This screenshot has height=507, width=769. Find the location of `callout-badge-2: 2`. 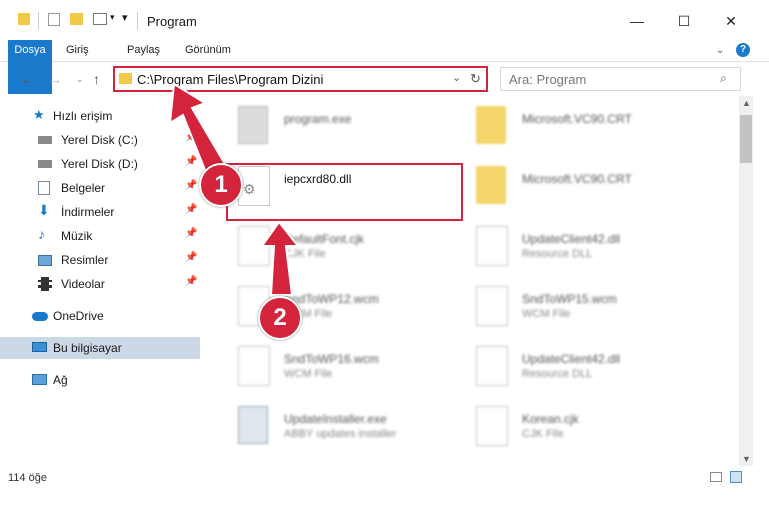

callout-badge-2: 2 is located at coordinates (280, 318).